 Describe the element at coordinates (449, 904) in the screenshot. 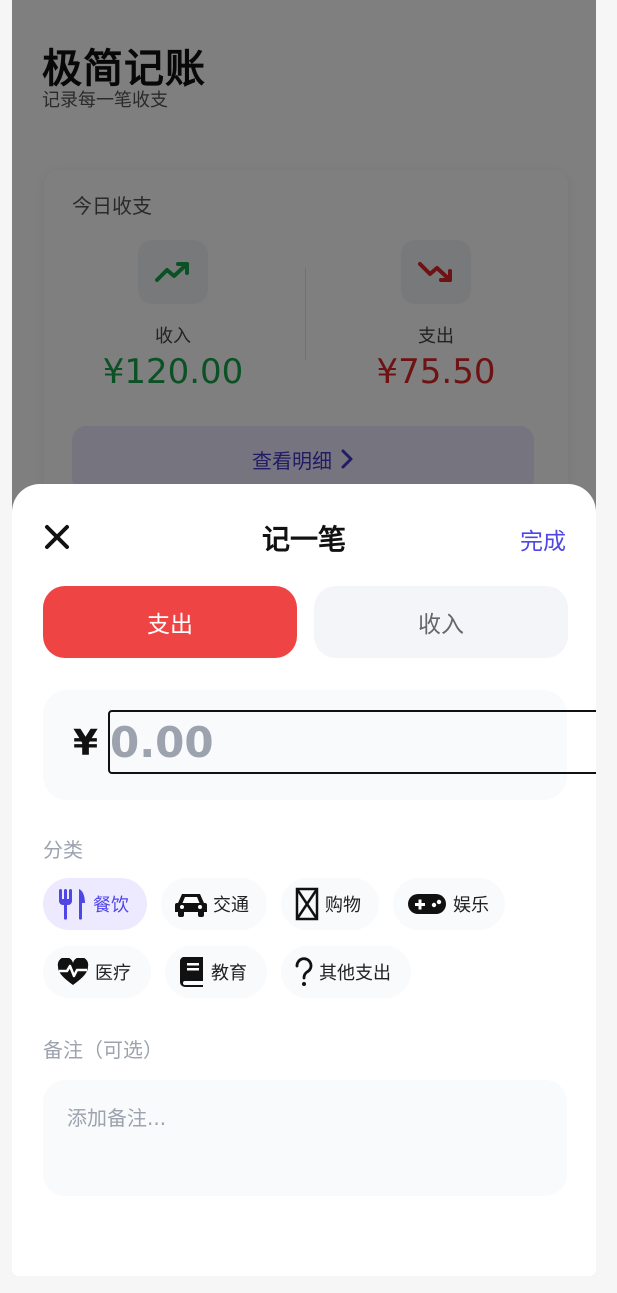

I see `category-entertainment: 娱乐` at that location.